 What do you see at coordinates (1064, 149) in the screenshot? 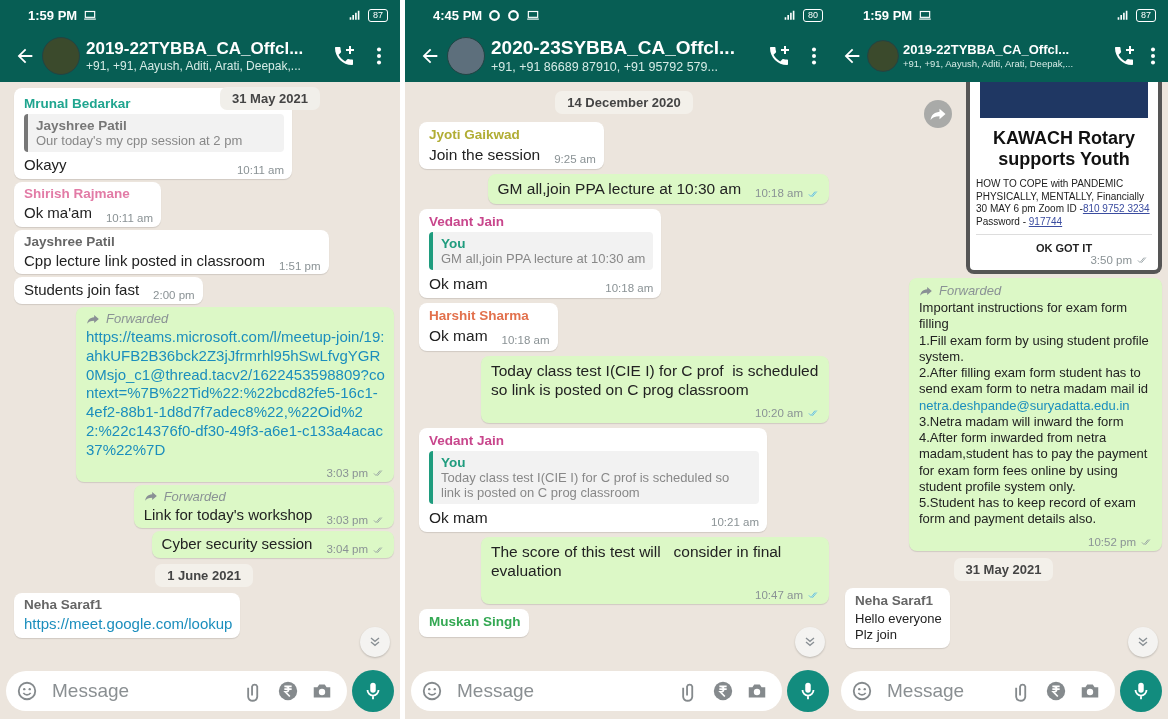
I see `poster-title: KAWACH Rotary supports Youth` at bounding box center [1064, 149].